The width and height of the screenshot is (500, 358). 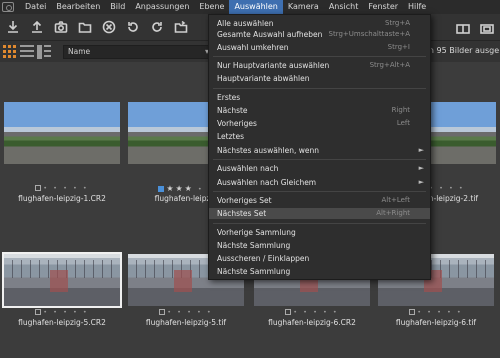 I want to click on menu-bearbeiten: Bearbeiten, so click(x=78, y=7).